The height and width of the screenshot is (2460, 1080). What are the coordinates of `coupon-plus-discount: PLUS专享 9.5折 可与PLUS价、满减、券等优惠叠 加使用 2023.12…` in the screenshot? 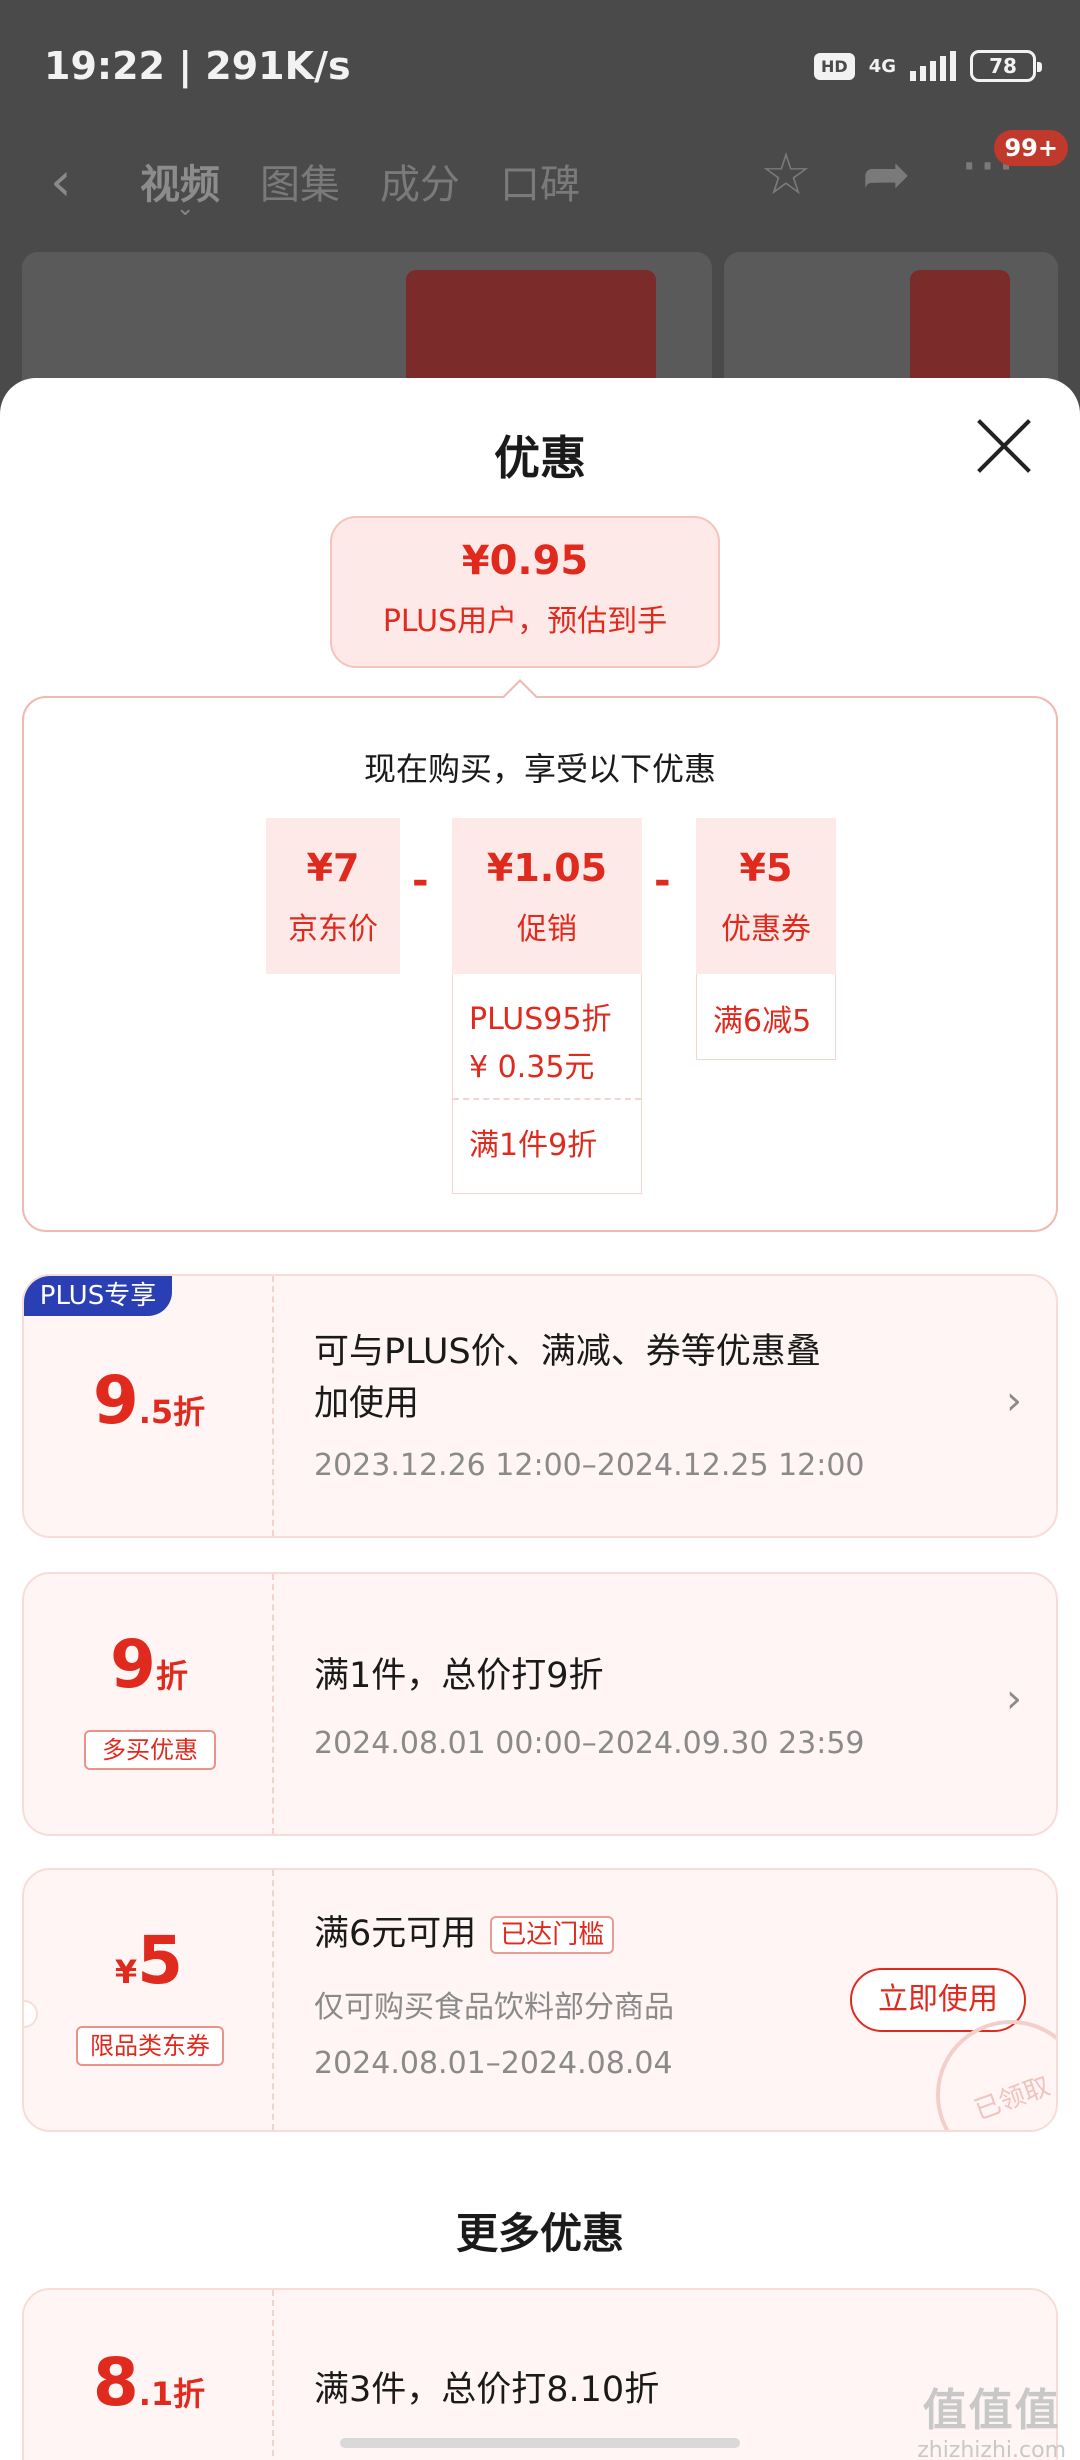 It's located at (540, 1406).